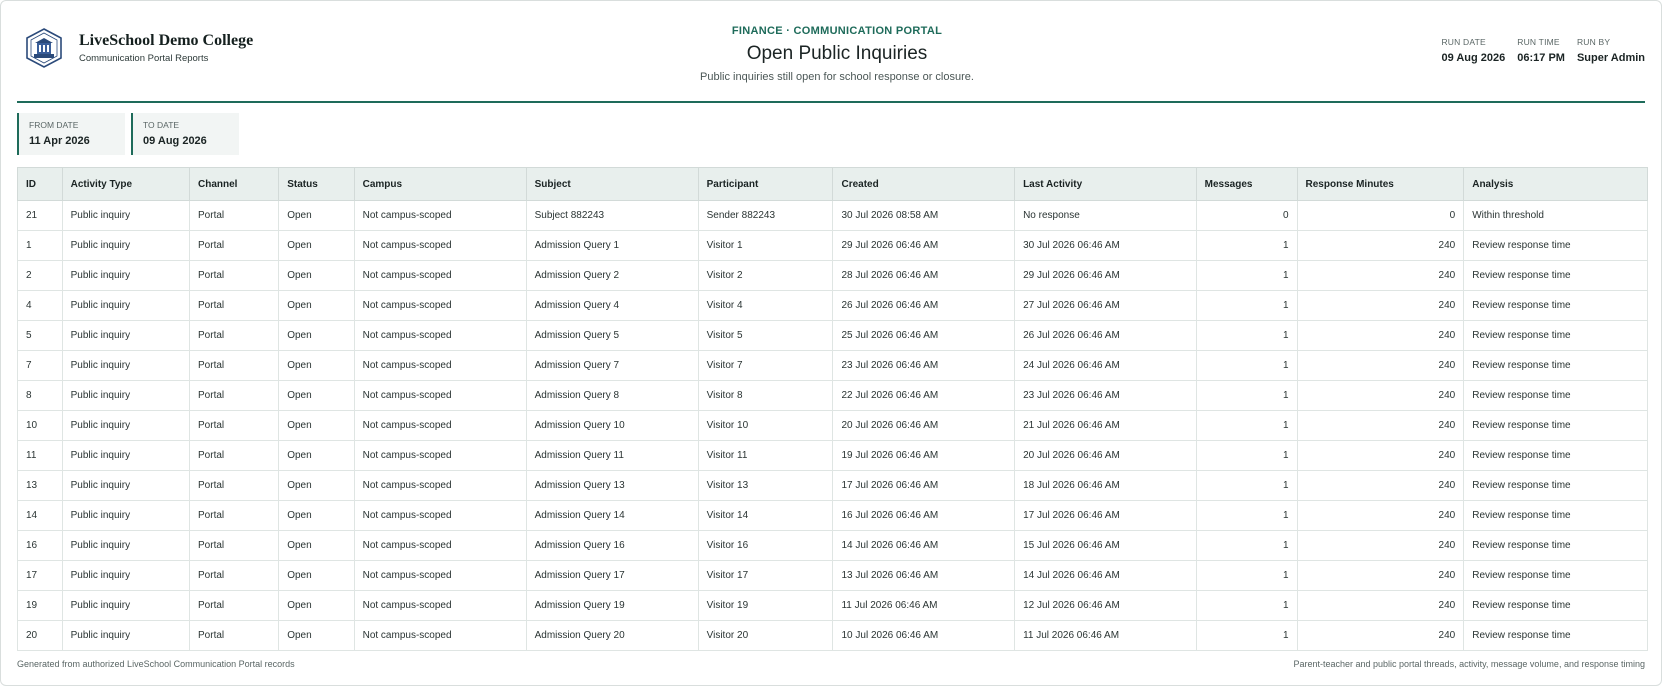  What do you see at coordinates (1105, 395) in the screenshot?
I see `table-cell: 23 Jul 2026 06:46 AM` at bounding box center [1105, 395].